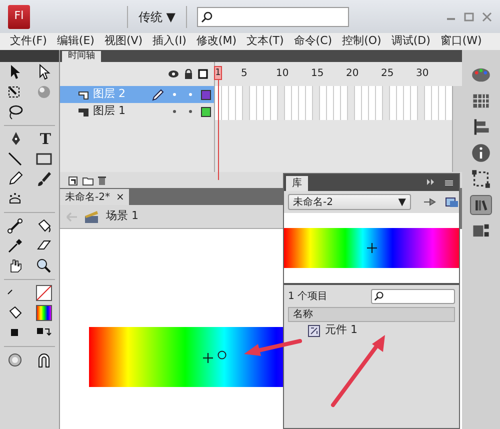 Image resolution: width=500 pixels, height=429 pixels. Describe the element at coordinates (265, 41) in the screenshot. I see `menu-item: 文本(T)` at that location.